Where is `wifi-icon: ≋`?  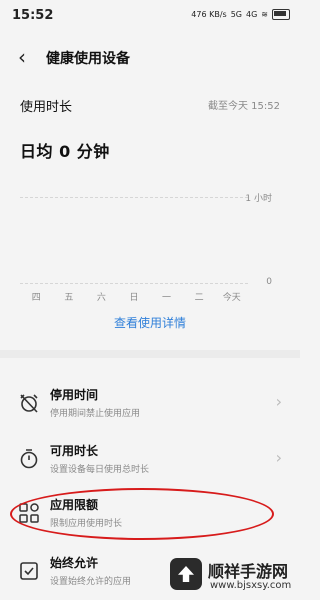 wifi-icon: ≋ is located at coordinates (264, 14).